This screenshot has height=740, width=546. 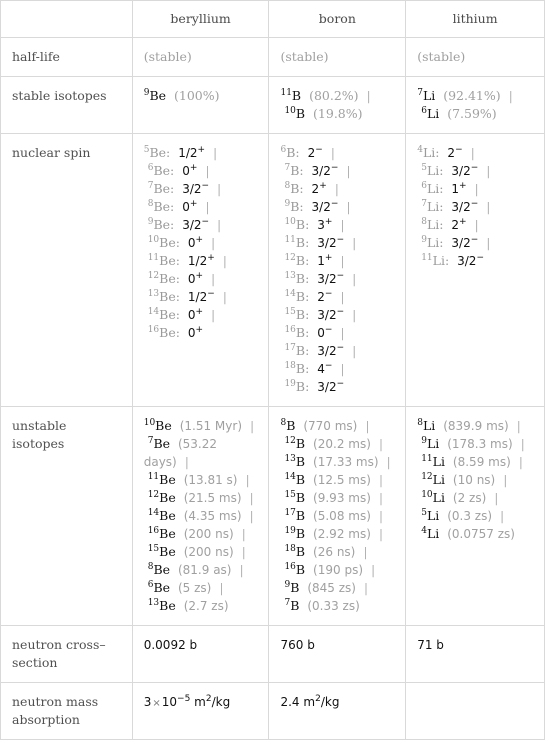 I want to click on header-lithium: lithium, so click(x=475, y=19).